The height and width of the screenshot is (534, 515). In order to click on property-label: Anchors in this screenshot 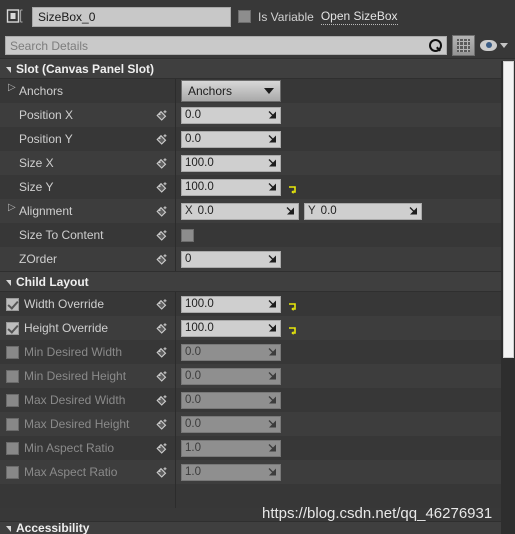, I will do `click(41, 91)`.